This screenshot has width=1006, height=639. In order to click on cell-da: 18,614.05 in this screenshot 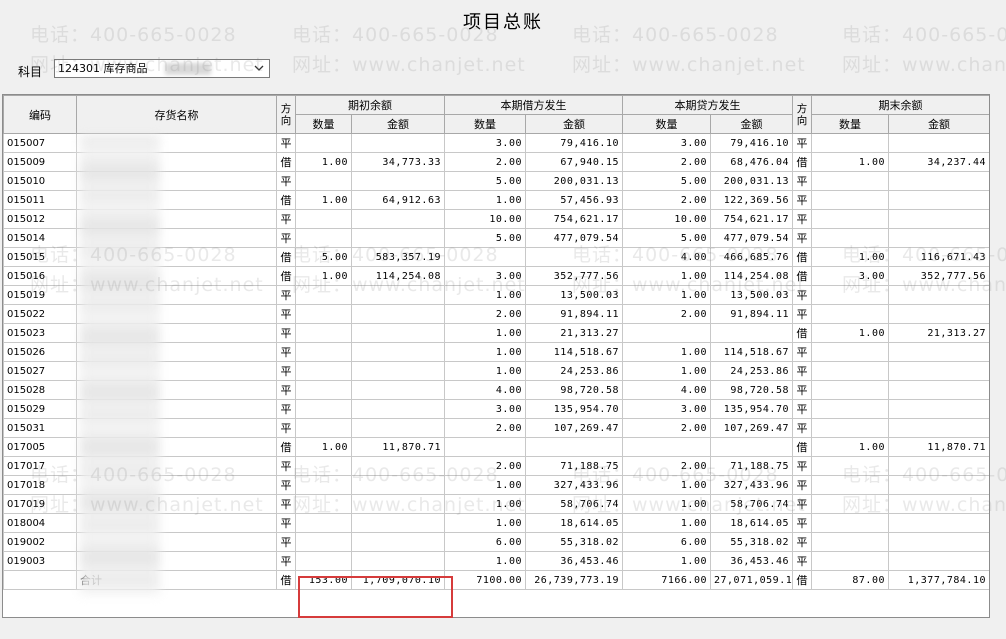, I will do `click(574, 523)`.